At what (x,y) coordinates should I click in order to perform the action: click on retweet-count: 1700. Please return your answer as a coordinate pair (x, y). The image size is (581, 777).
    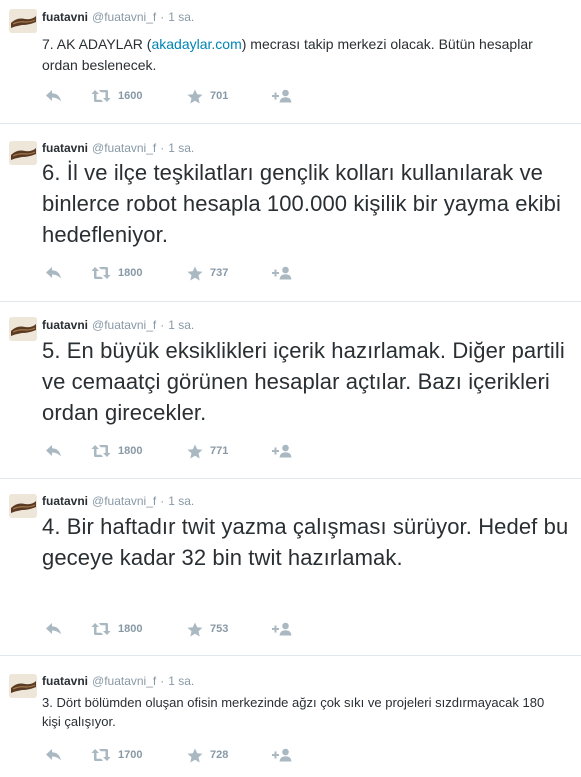
    Looking at the image, I should click on (130, 755).